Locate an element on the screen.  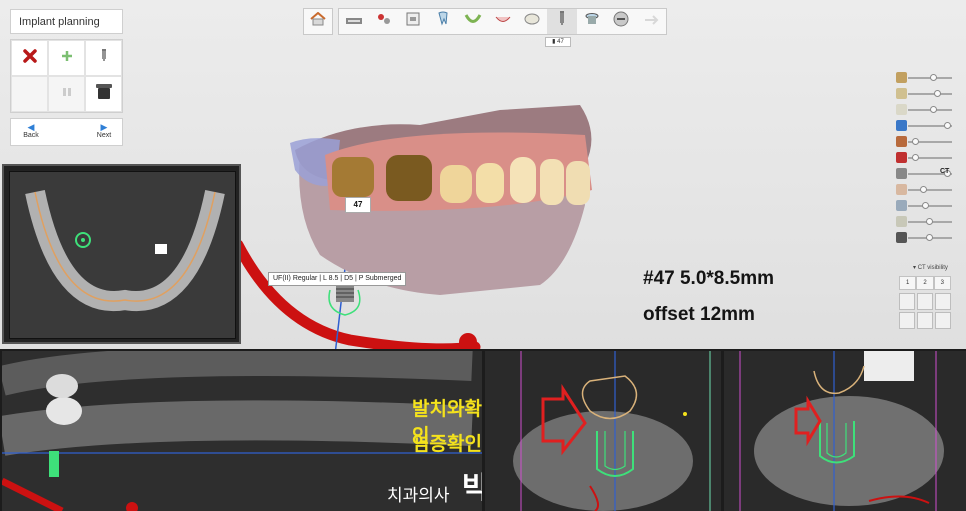
panel-title: Implant planning is located at coordinates (66, 21).